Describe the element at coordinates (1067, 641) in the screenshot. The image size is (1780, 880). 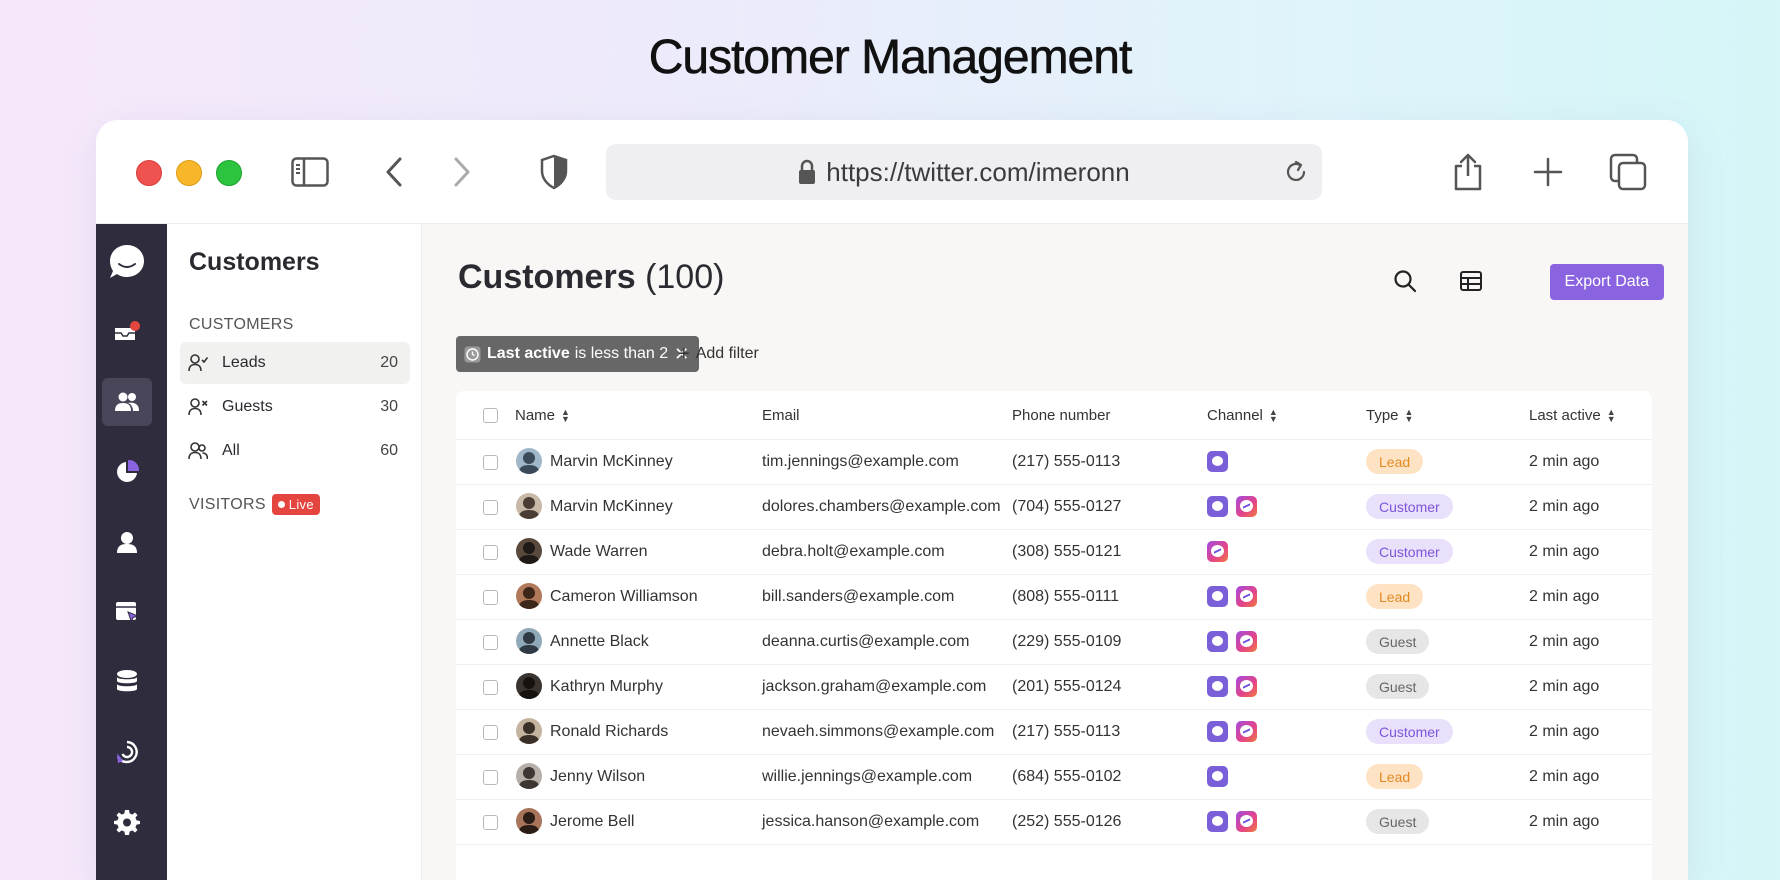
I see `customer-phone: (229) 555-0109` at that location.